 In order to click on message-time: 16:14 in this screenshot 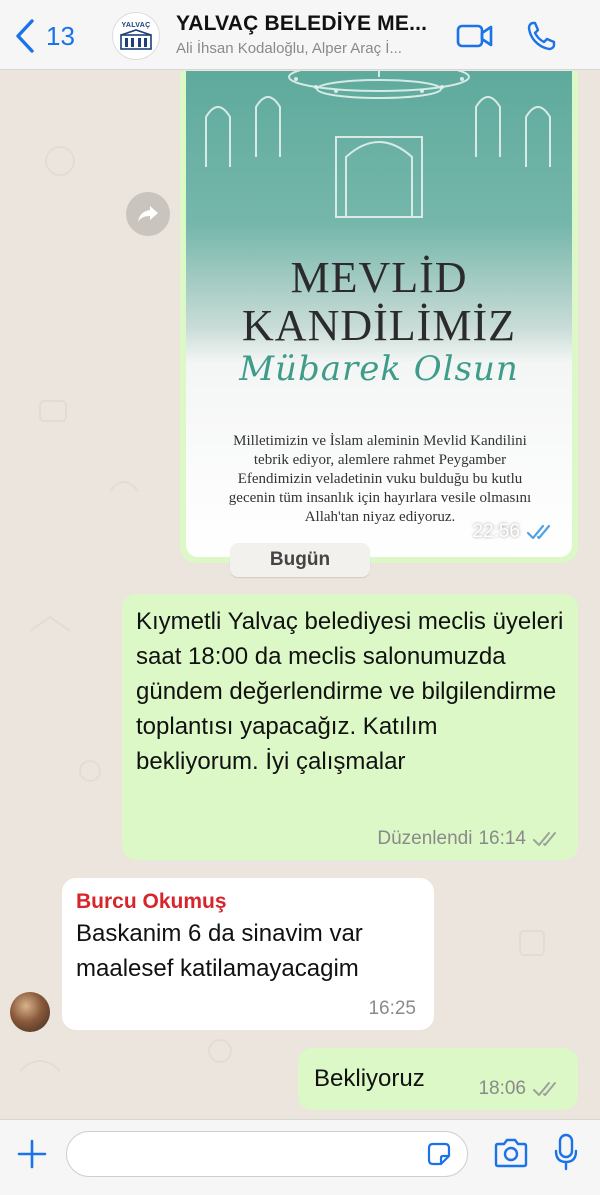, I will do `click(502, 838)`.